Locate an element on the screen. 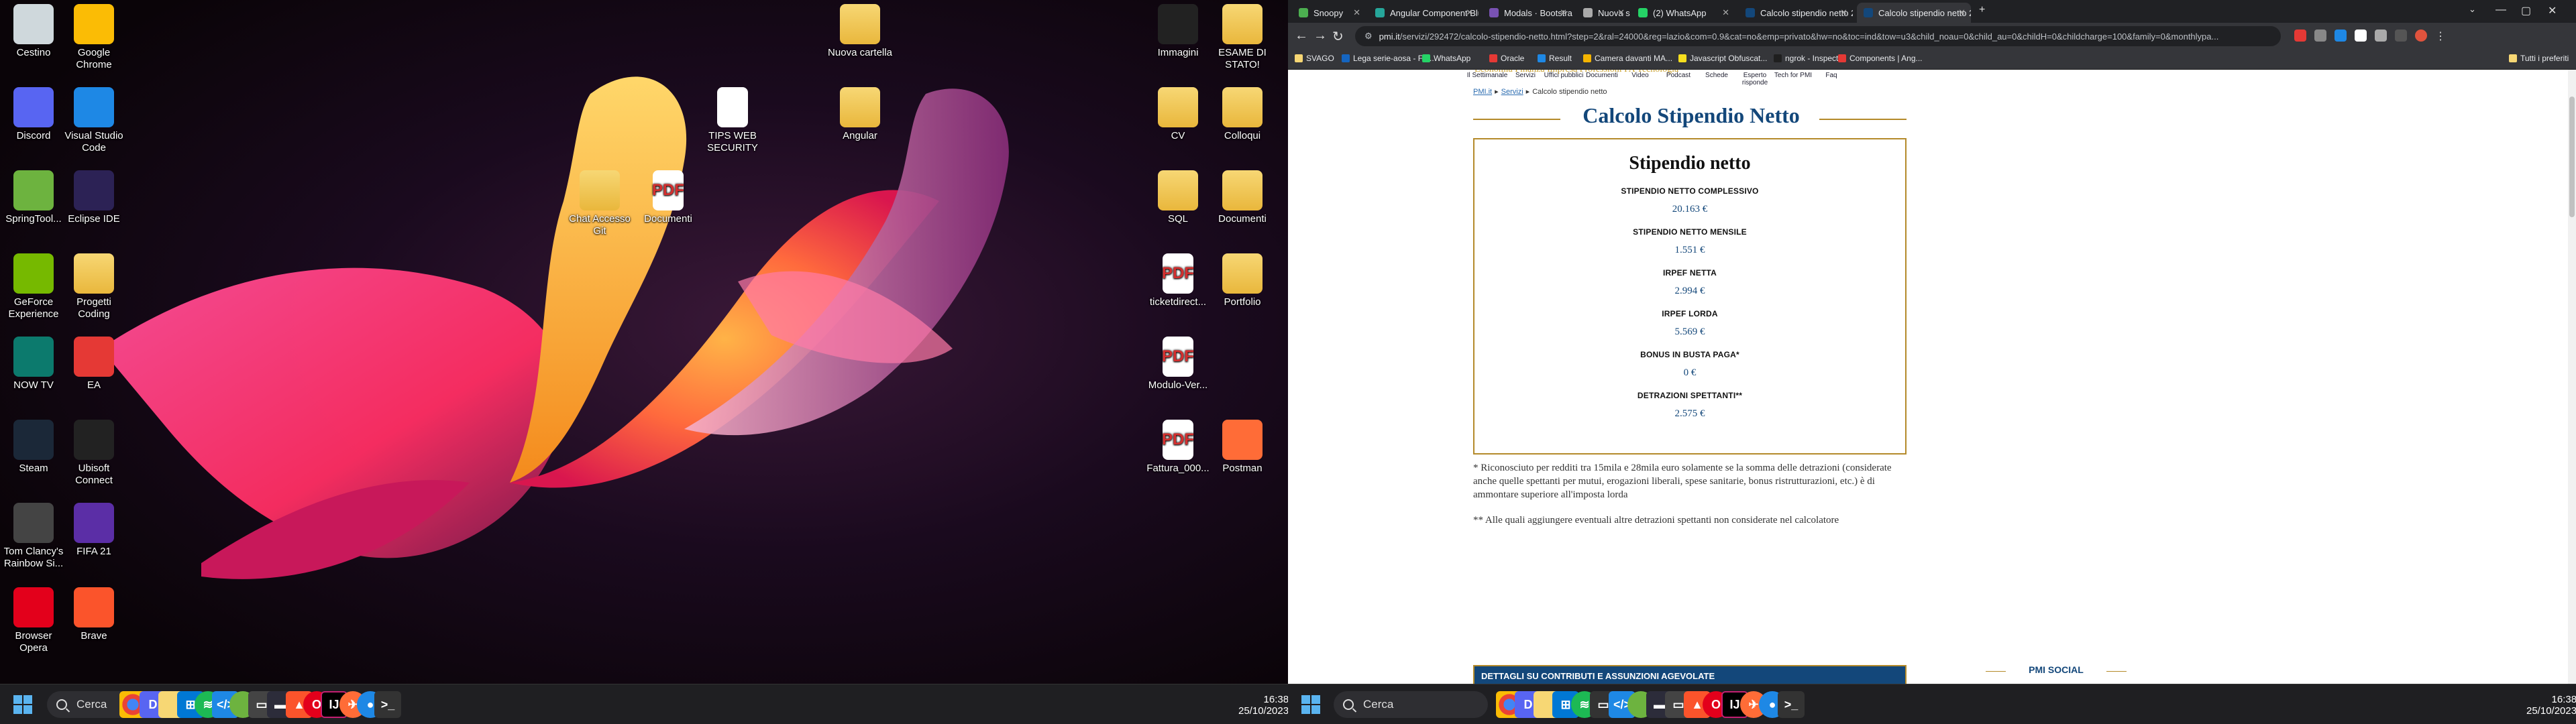 This screenshot has height=724, width=2576. browser-tab: Modals · Bootstrap v5.3✕ is located at coordinates (1527, 13).